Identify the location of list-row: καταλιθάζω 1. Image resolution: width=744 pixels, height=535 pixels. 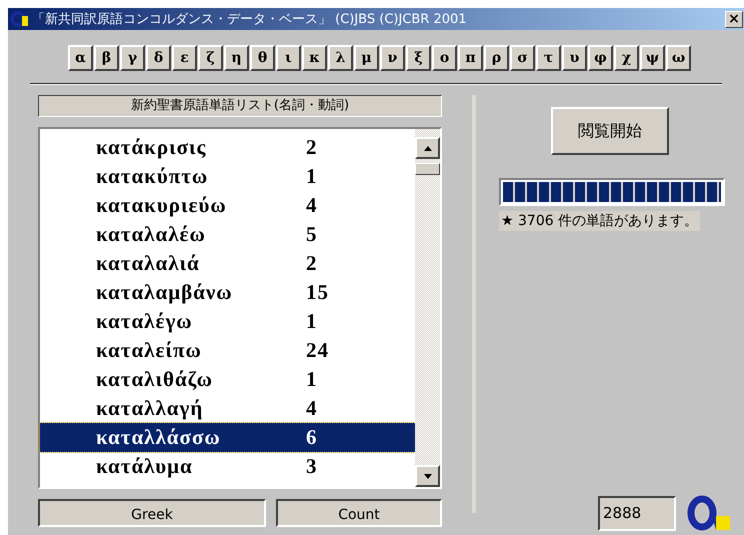
(227, 379).